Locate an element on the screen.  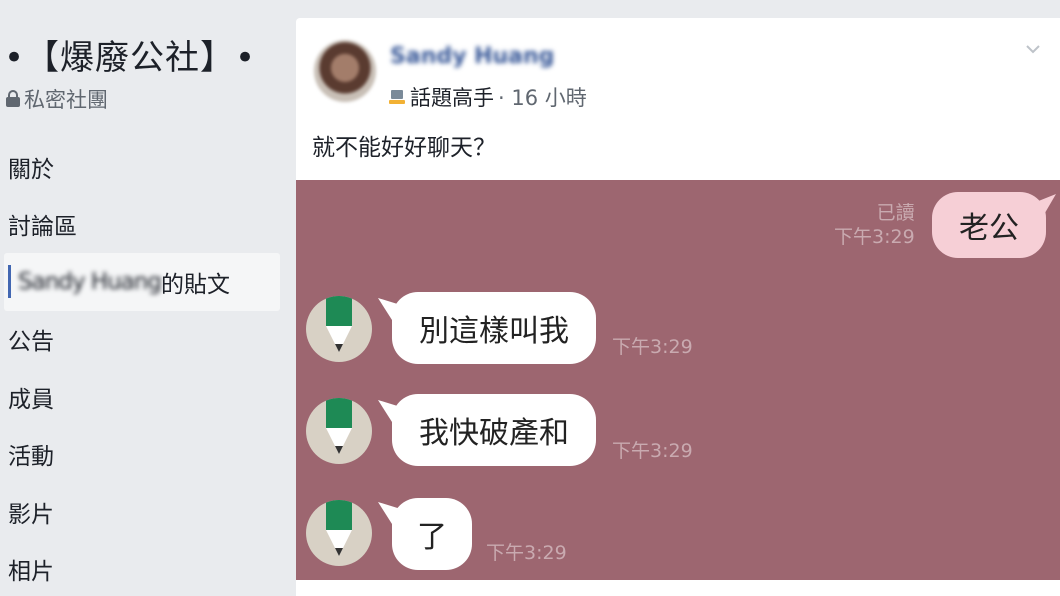
sidebar-item-label: 討論區 is located at coordinates (42, 227).